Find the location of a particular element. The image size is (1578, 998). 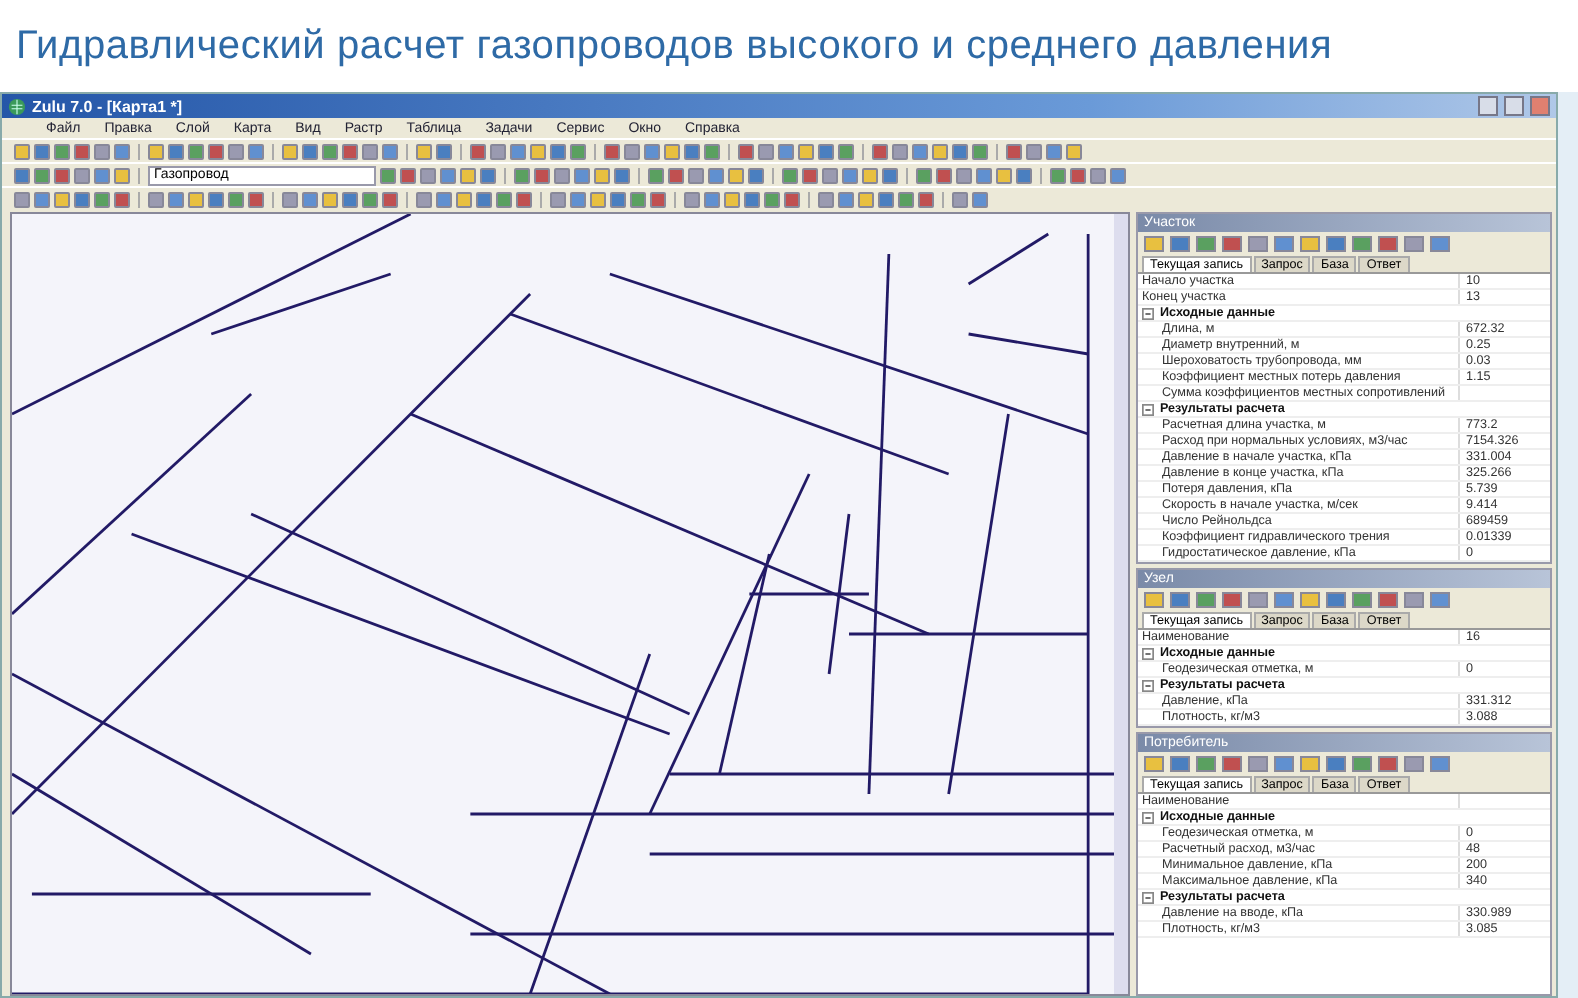

globe-icon is located at coordinates (17, 106).